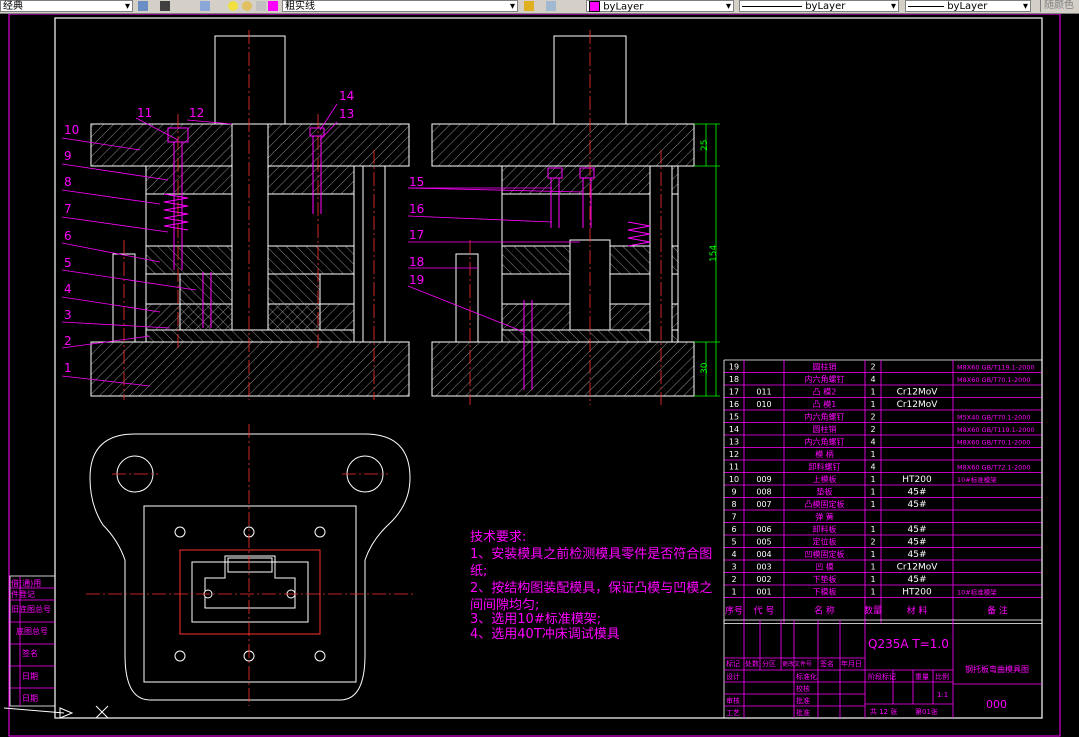 This screenshot has width=1079, height=737. I want to click on lineweight-combo: byLayer ▾, so click(968, 6).